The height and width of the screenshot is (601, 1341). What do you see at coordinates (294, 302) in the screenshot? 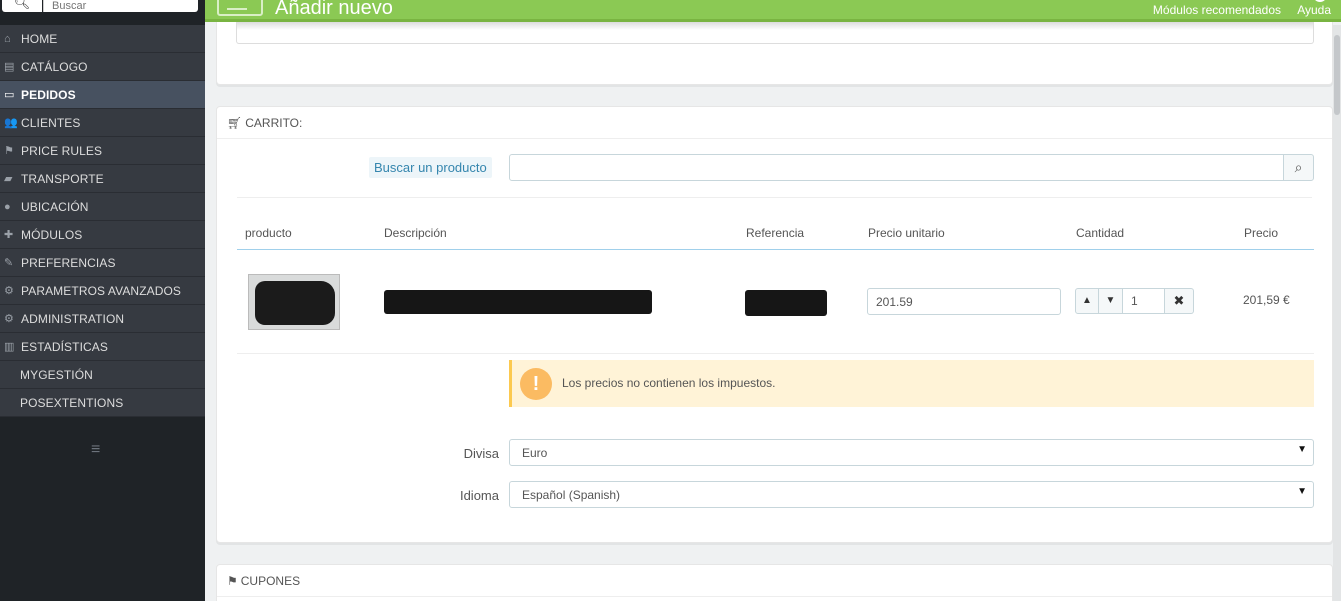
I see `product-image` at bounding box center [294, 302].